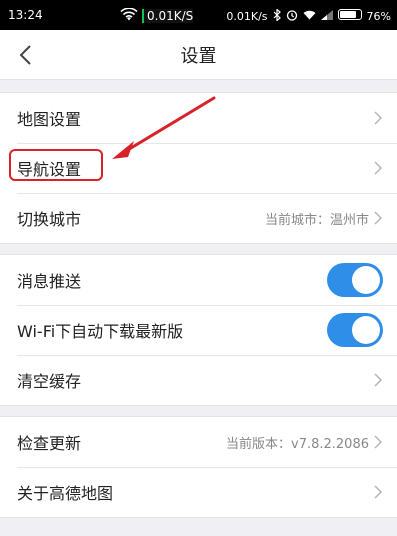 This screenshot has width=397, height=536. What do you see at coordinates (297, 444) in the screenshot?
I see `current-version-value: 当前版本：v7.8.2.2086` at bounding box center [297, 444].